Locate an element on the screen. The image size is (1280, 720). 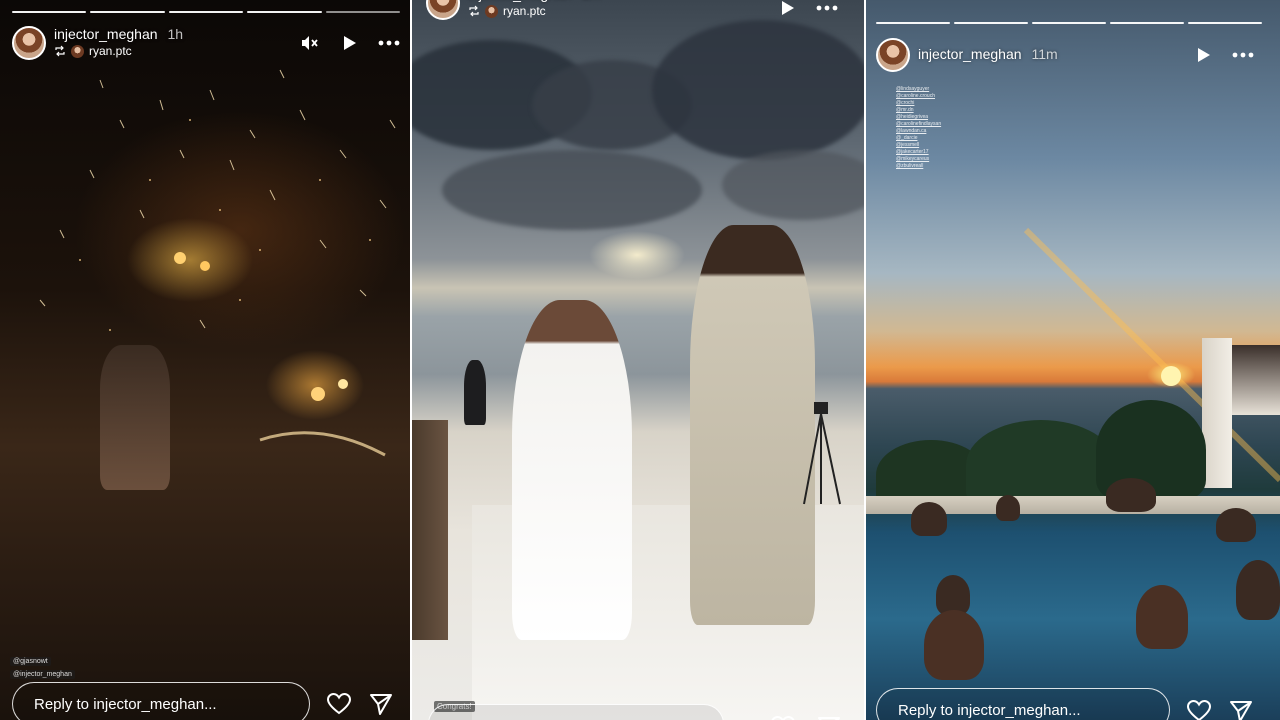
story-header: injector_meghan 1h ryan.ptc is located at coordinates (97, 43).